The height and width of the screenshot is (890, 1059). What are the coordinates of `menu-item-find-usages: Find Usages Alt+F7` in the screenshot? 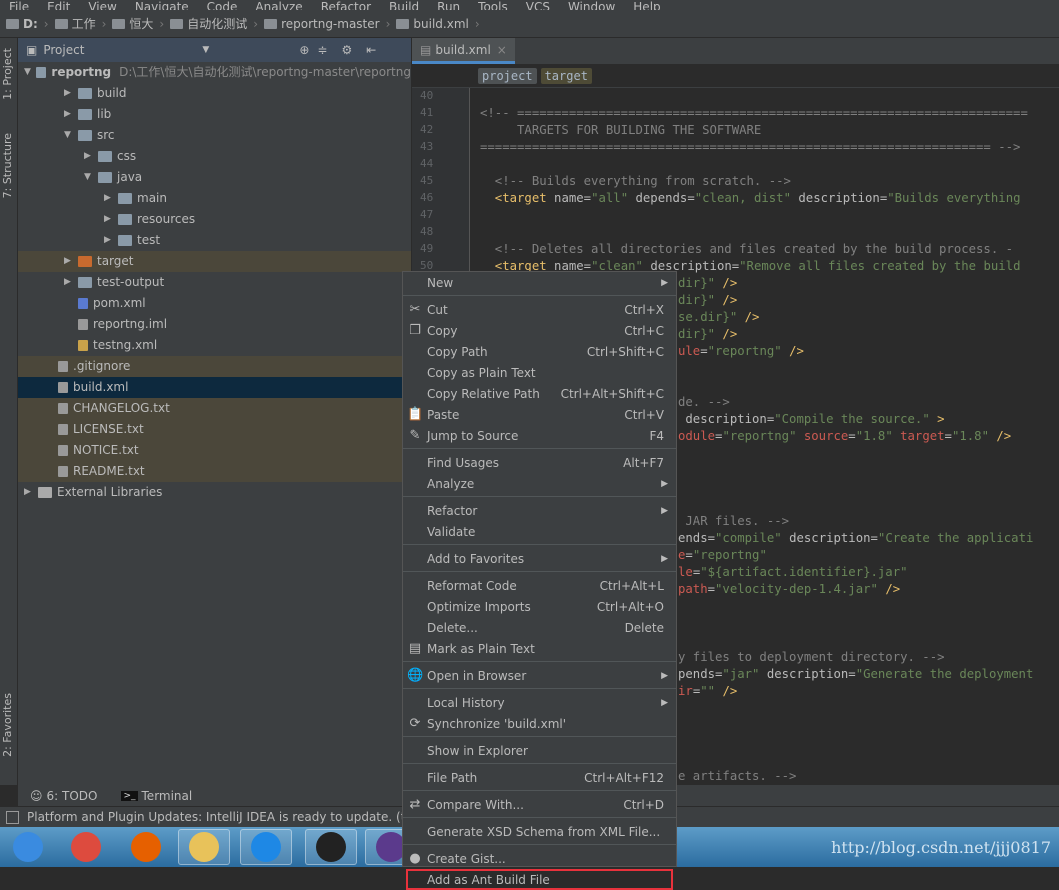 It's located at (539, 462).